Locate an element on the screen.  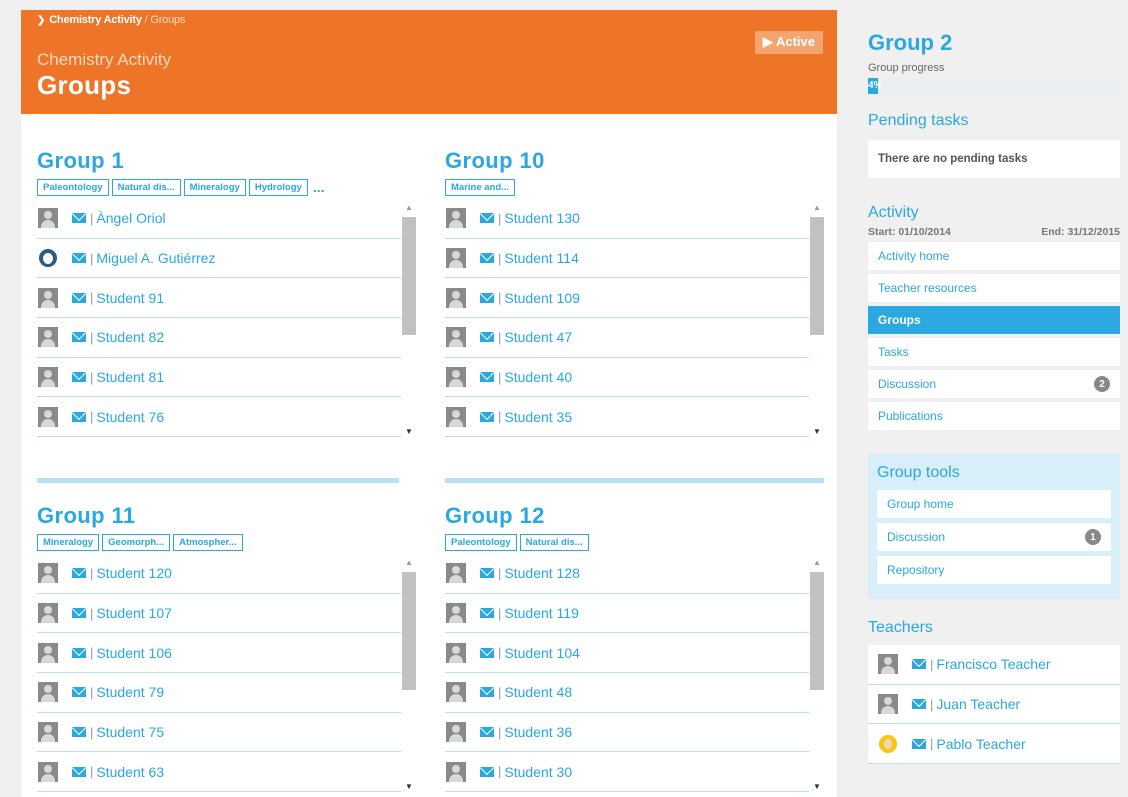
member-name-link: Juan Teacher is located at coordinates (978, 704).